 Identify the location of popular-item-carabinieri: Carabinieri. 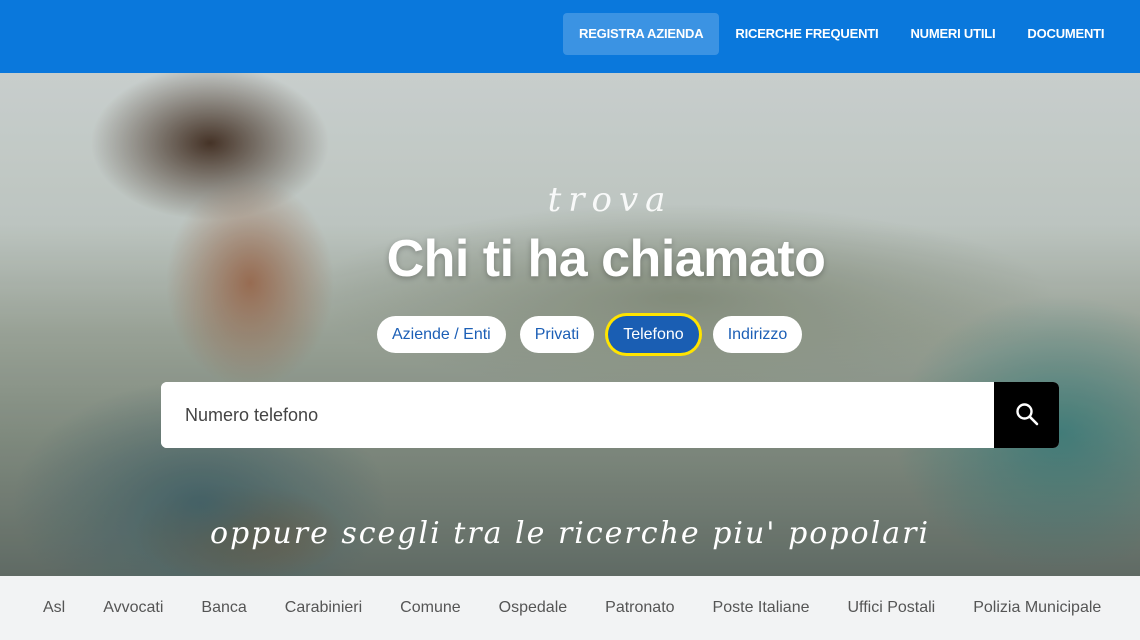
(323, 608).